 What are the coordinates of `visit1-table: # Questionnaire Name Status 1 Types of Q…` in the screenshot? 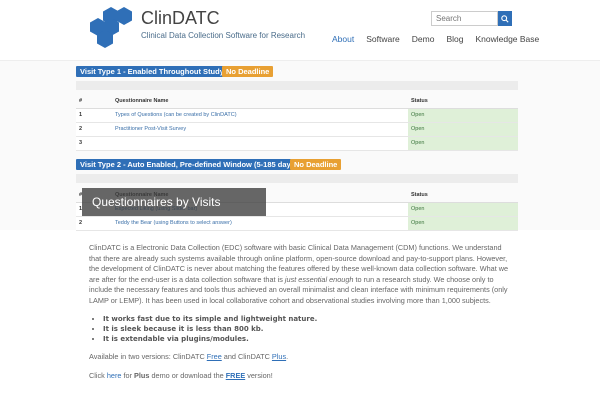 It's located at (297, 122).